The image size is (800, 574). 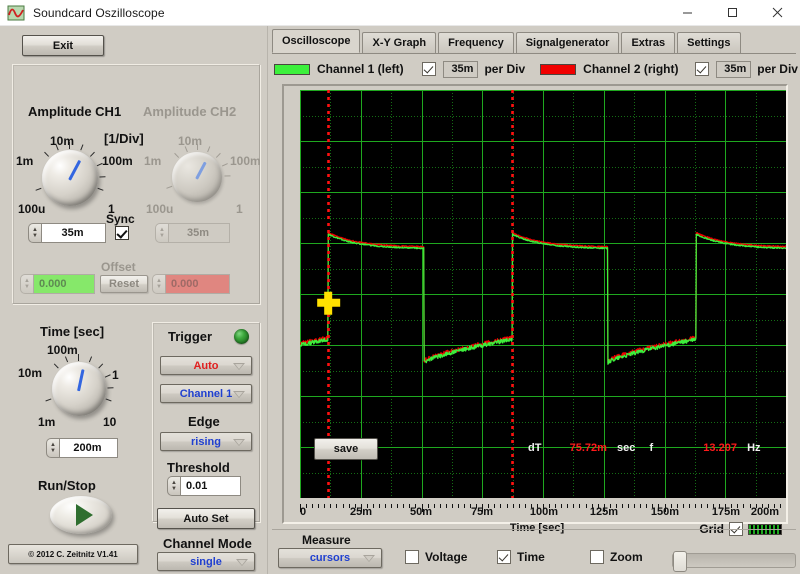 I want to click on offset-ch2-control: ▲ ▼ 0.000, so click(x=191, y=284).